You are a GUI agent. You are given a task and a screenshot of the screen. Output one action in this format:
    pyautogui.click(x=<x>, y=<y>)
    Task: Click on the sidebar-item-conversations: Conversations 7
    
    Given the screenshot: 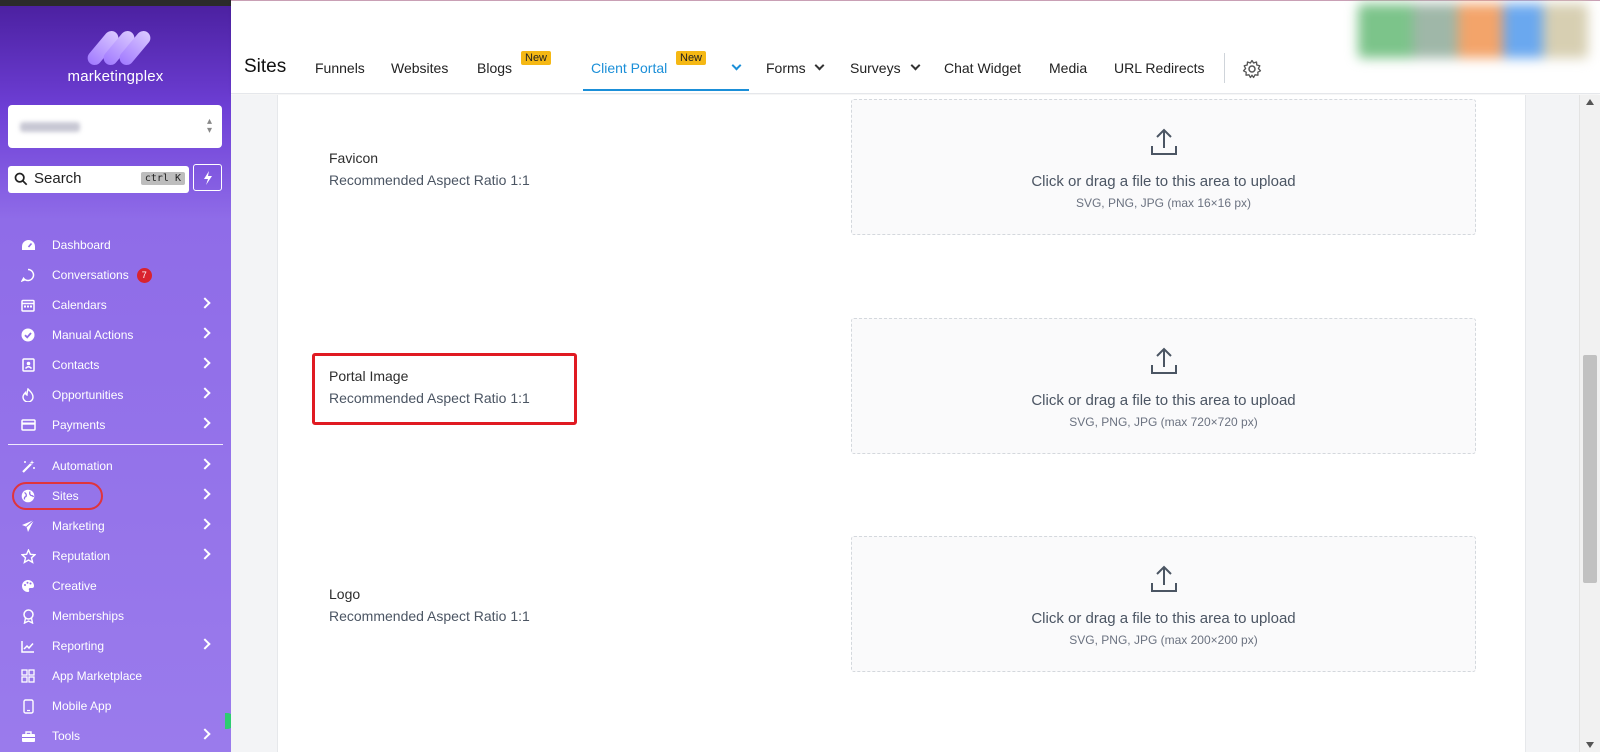 What is the action you would take?
    pyautogui.click(x=115, y=275)
    